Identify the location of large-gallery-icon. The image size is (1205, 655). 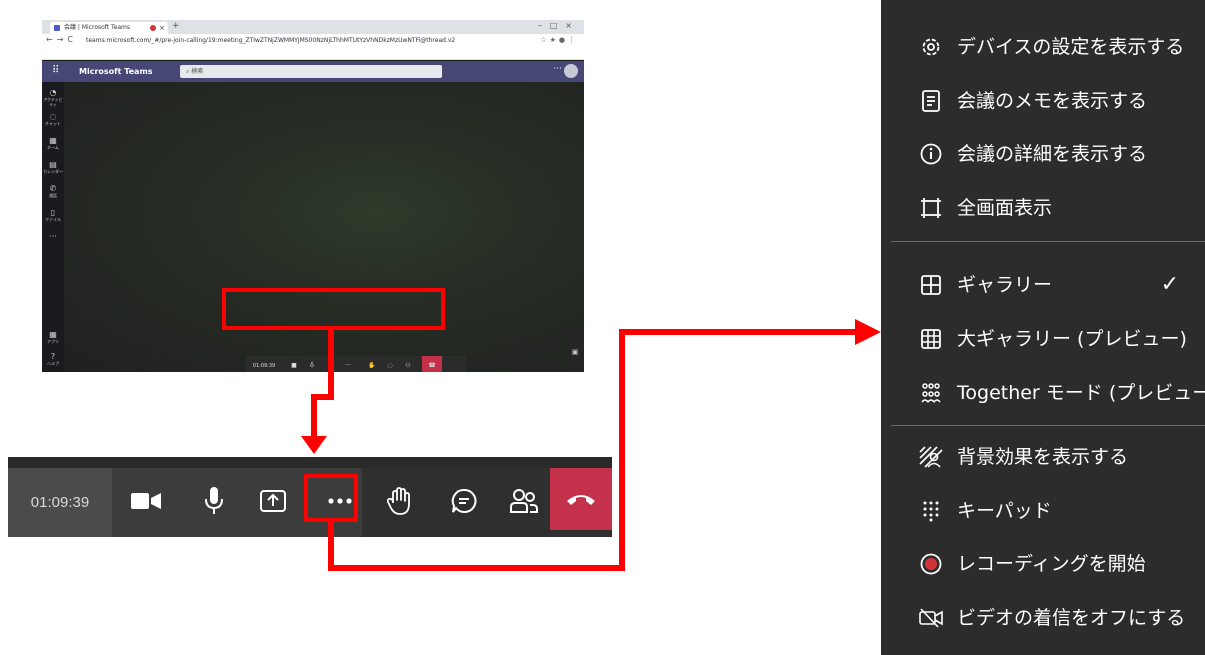
(931, 339).